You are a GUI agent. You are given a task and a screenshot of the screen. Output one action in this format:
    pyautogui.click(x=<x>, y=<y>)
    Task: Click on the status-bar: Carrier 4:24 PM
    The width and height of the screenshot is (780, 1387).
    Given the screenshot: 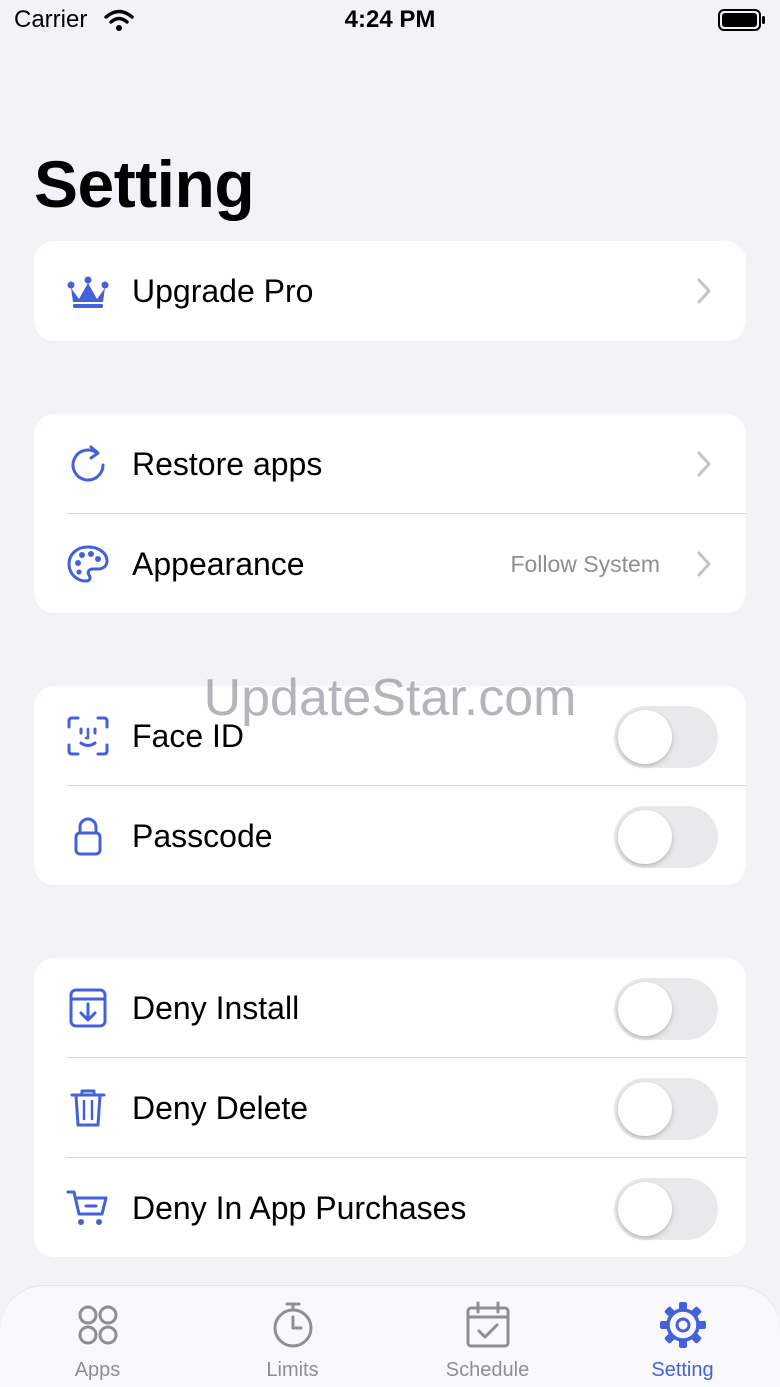 What is the action you would take?
    pyautogui.click(x=390, y=22)
    